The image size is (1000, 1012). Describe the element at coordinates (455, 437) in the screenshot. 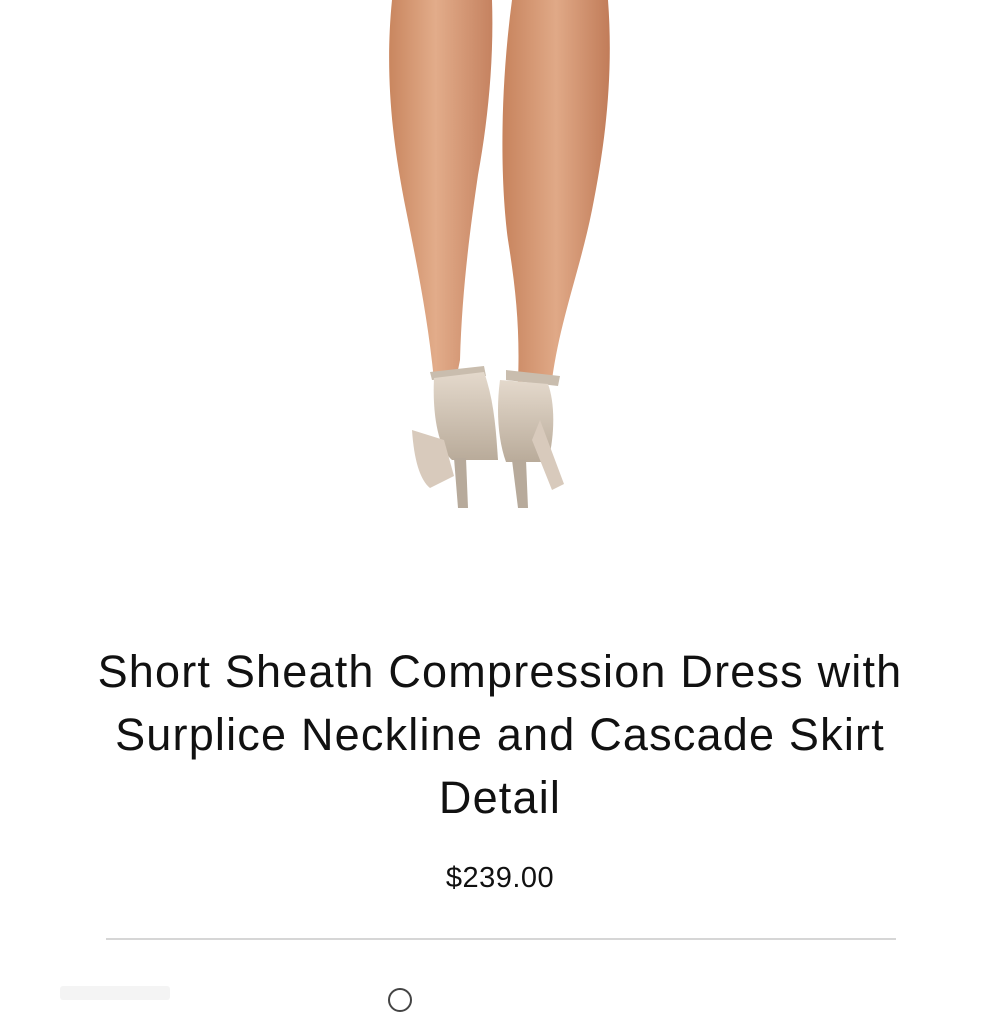

I see `left-heel-shoe` at that location.